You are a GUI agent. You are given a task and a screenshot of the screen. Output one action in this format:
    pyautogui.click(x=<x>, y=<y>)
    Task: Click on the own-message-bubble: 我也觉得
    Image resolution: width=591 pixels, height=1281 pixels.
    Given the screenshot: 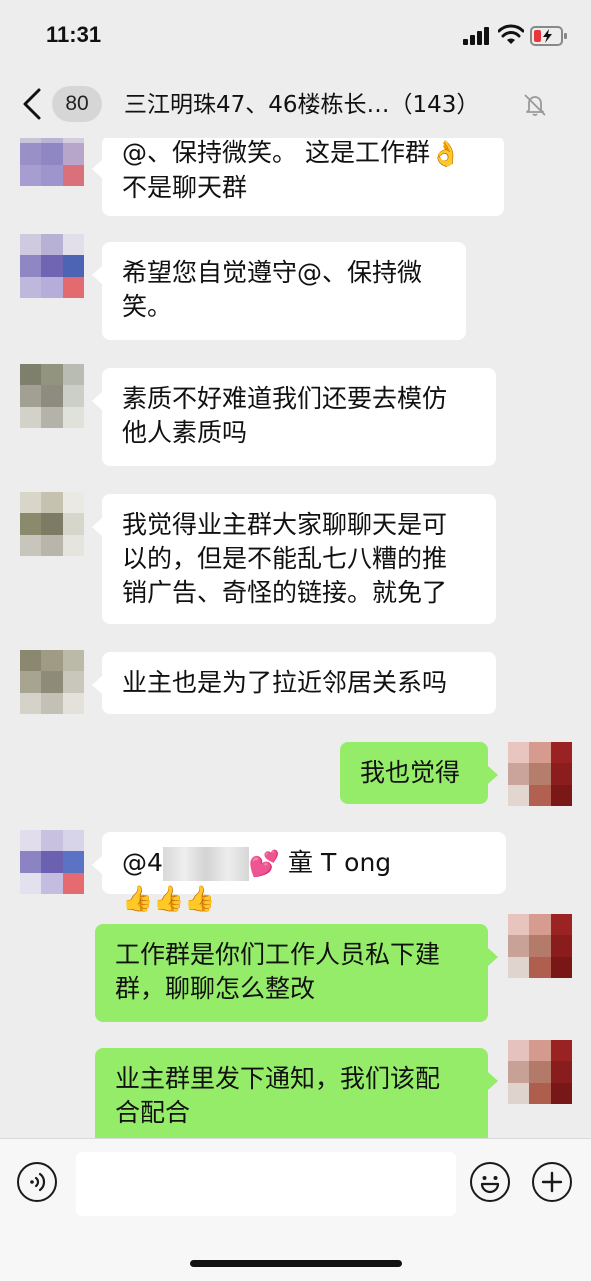 What is the action you would take?
    pyautogui.click(x=419, y=773)
    